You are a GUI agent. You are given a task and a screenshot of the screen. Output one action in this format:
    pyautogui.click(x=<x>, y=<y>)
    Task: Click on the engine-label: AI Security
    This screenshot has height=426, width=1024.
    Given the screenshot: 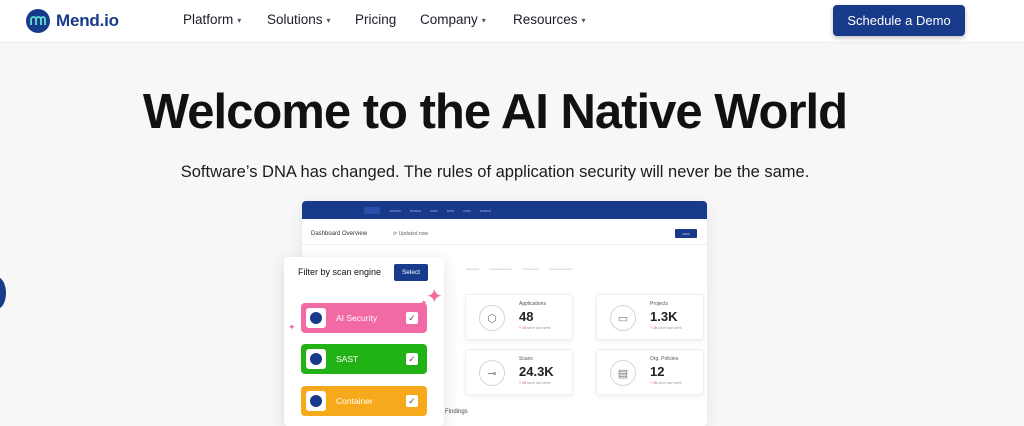 What is the action you would take?
    pyautogui.click(x=357, y=318)
    